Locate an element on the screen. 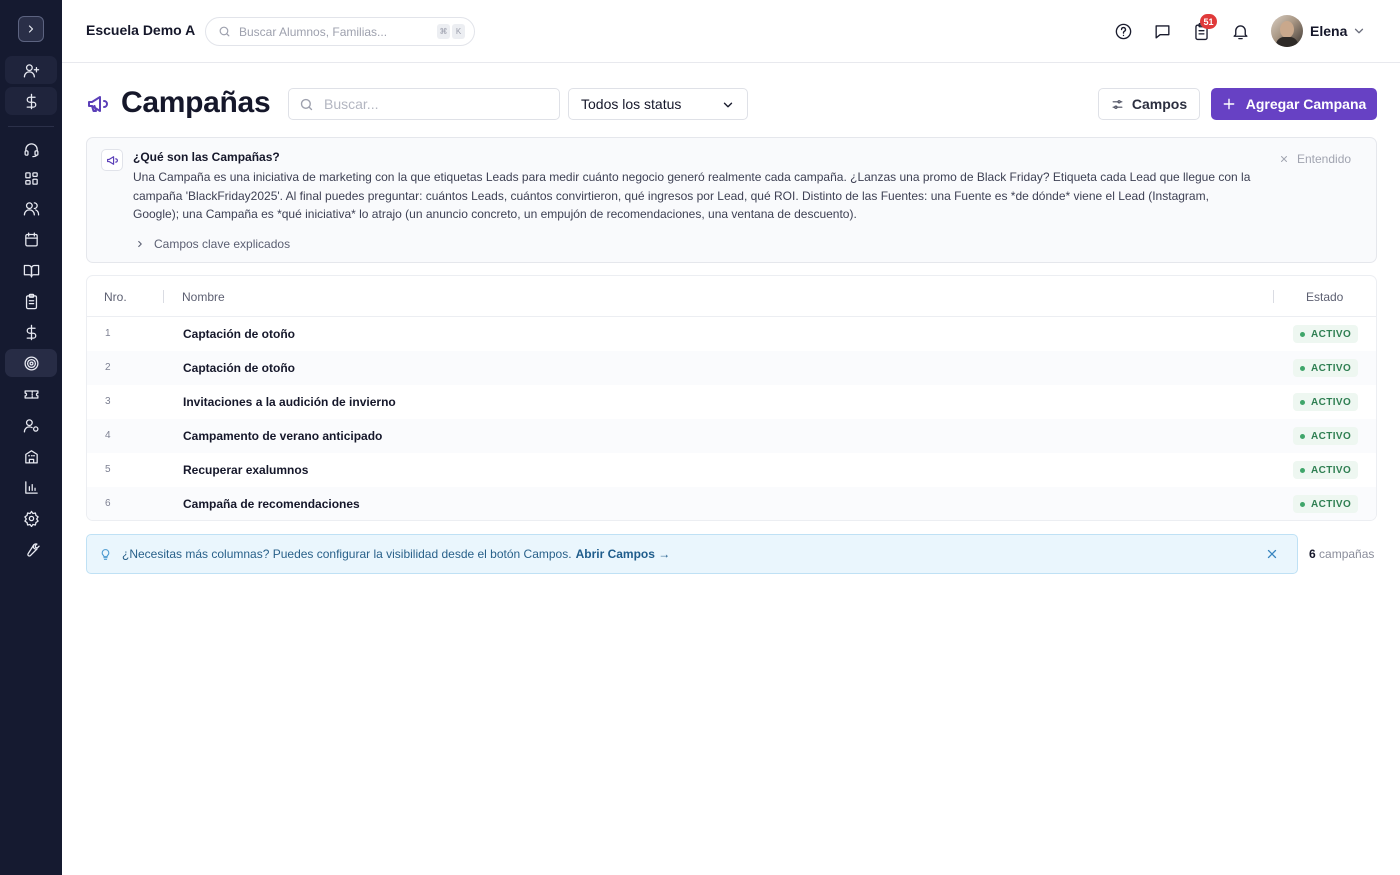  campaign-name: Recuperar exalumnos is located at coordinates (245, 470).